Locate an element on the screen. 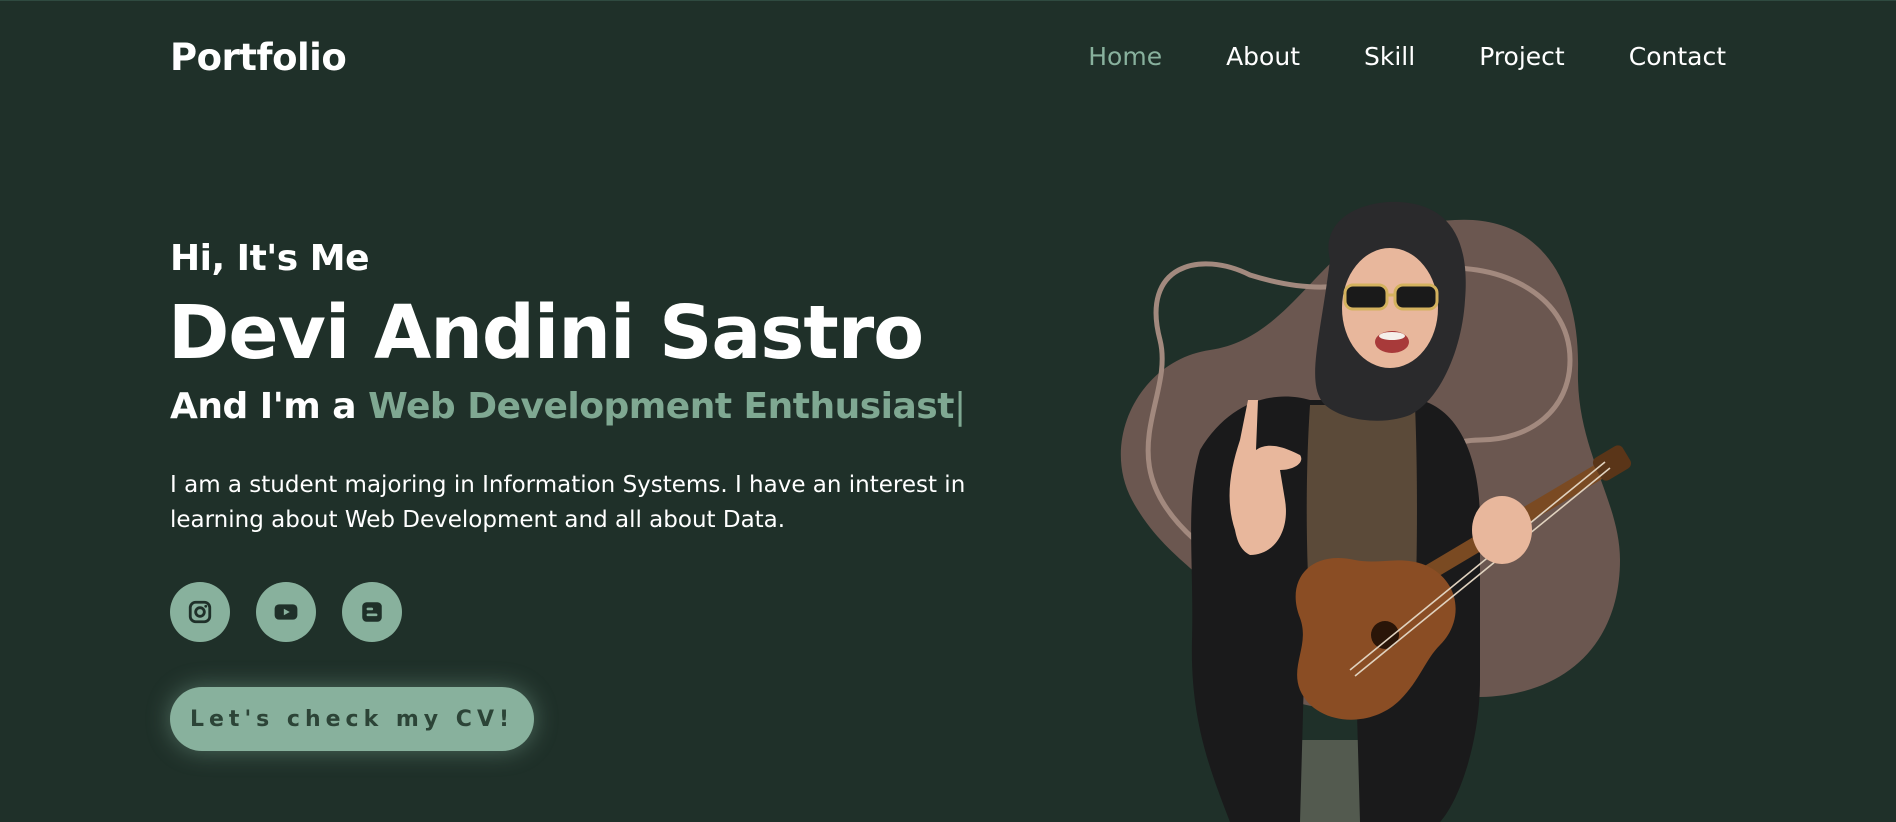 This screenshot has width=1896, height=822. youtube-button is located at coordinates (286, 612).